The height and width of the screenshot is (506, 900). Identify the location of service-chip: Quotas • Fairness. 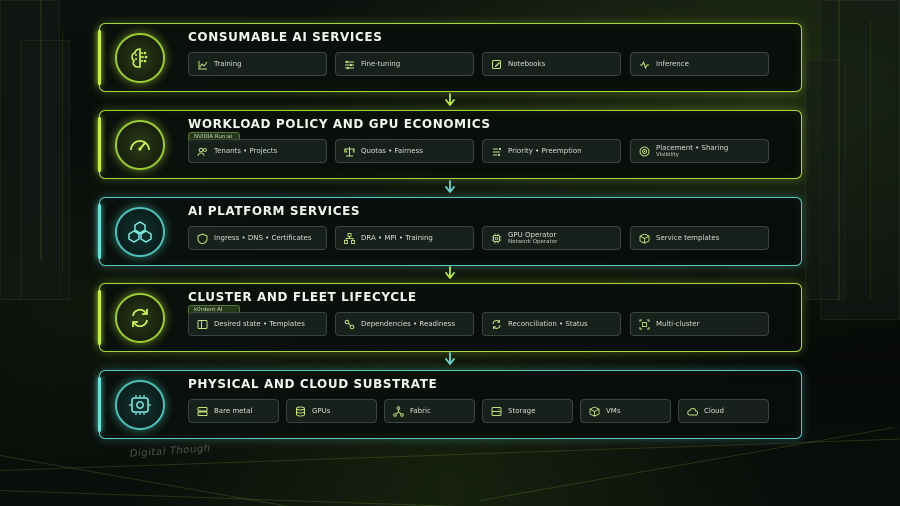
(404, 151).